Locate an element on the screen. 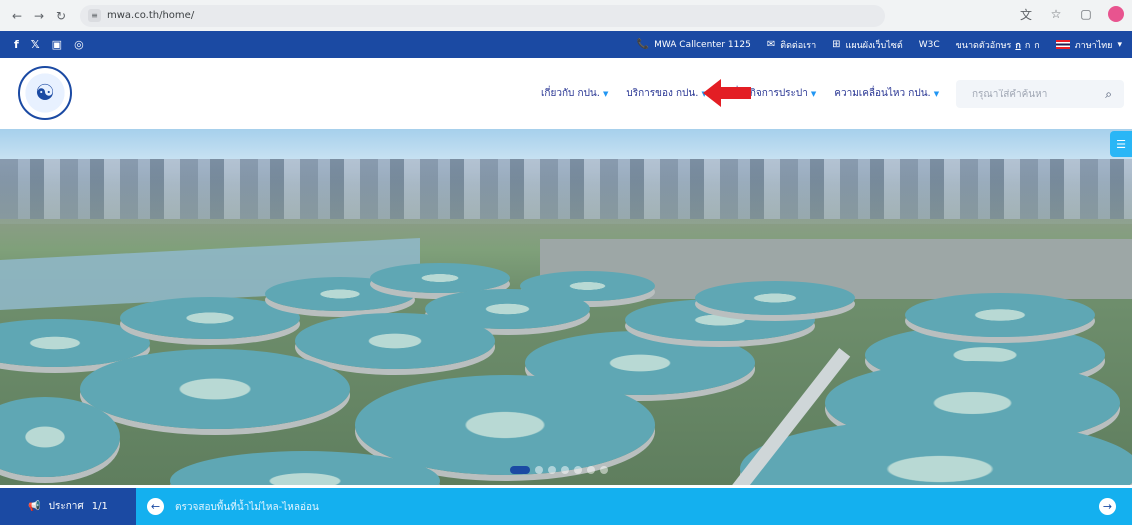 Image resolution: width=1132 pixels, height=525 pixels. announcement-counter: 1/1 is located at coordinates (99, 506).